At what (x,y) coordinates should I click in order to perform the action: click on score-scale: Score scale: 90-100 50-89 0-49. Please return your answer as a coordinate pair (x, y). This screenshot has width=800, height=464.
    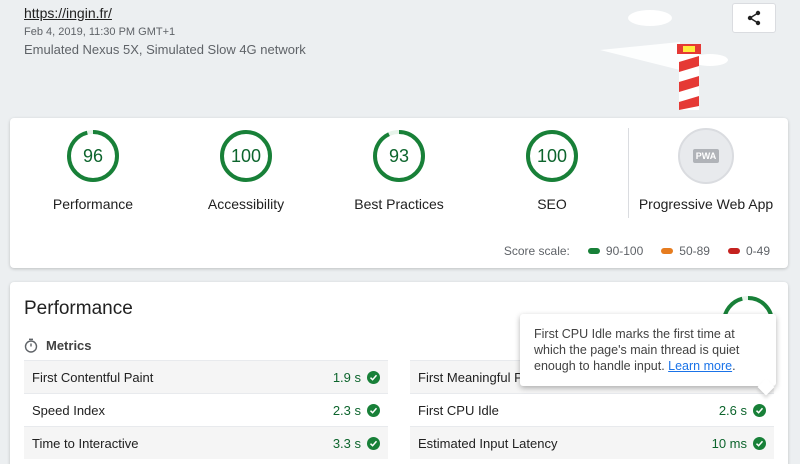
    Looking at the image, I should click on (637, 251).